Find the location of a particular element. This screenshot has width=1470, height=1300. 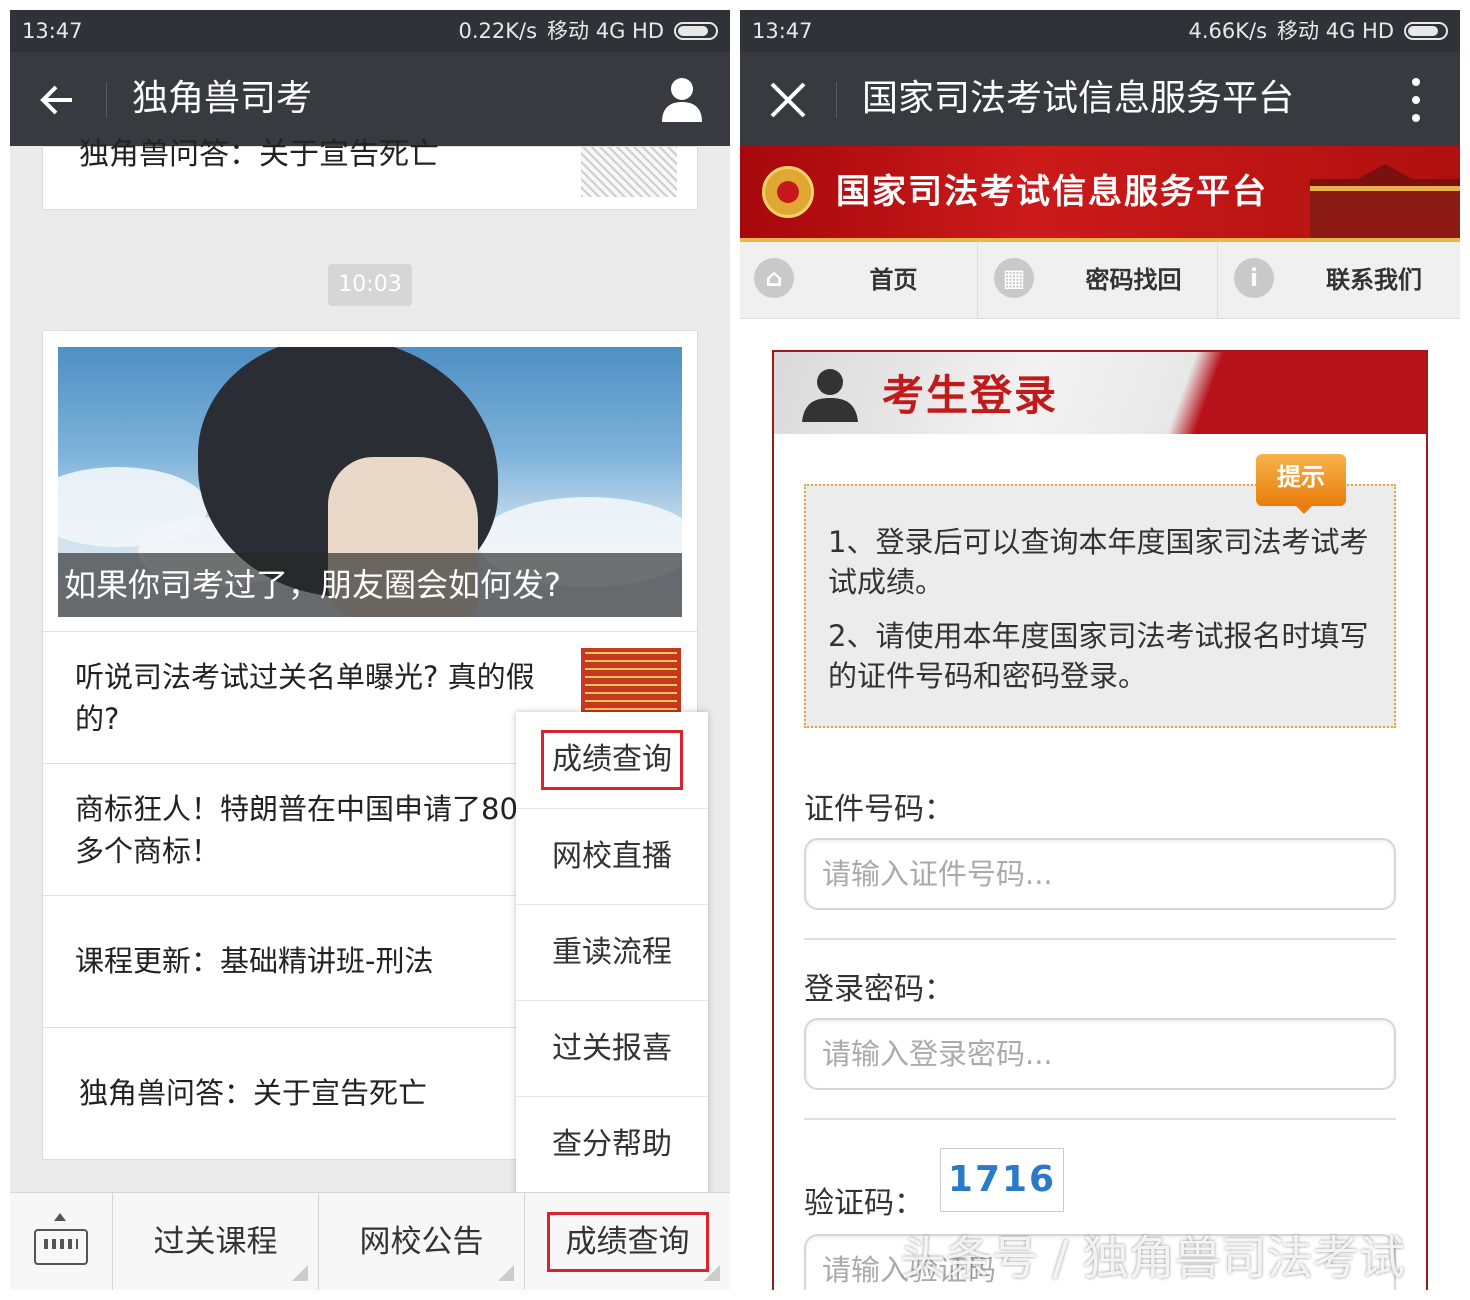

list-item-title: 听说司法考试过关名单曝光? 真的假的? is located at coordinates (305, 698).